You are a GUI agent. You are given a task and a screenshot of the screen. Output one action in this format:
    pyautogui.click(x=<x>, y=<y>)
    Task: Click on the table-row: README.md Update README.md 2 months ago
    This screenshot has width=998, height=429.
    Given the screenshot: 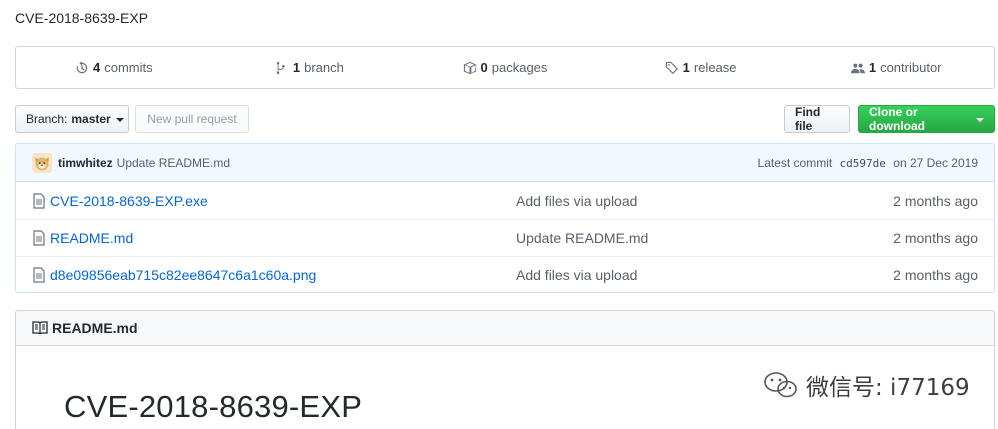 What is the action you would take?
    pyautogui.click(x=505, y=237)
    